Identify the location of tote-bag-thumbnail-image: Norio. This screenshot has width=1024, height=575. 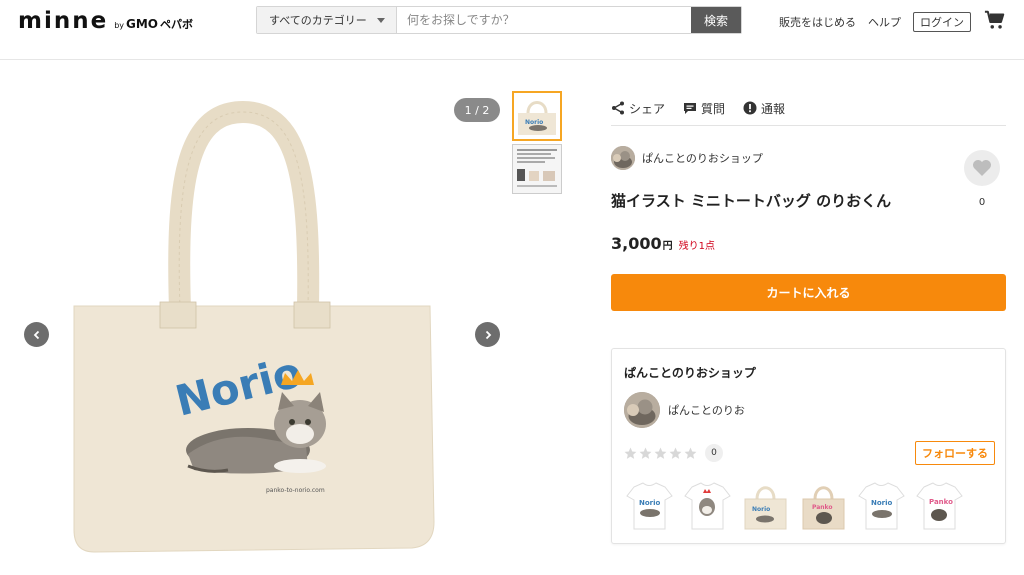
(537, 118).